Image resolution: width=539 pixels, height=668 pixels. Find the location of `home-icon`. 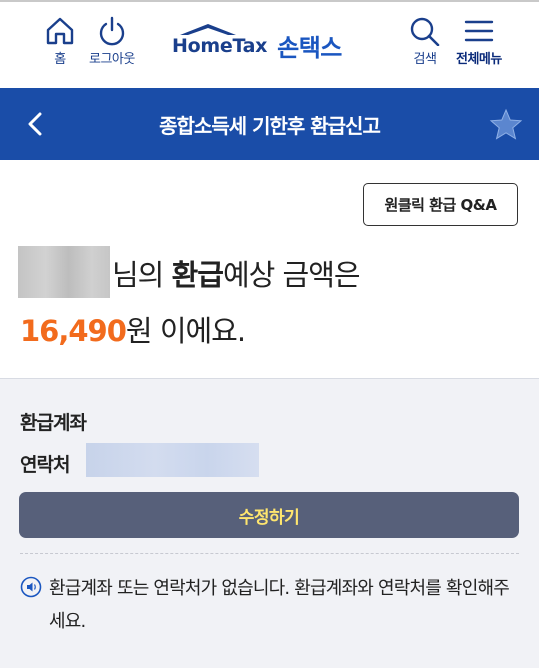

home-icon is located at coordinates (60, 31).